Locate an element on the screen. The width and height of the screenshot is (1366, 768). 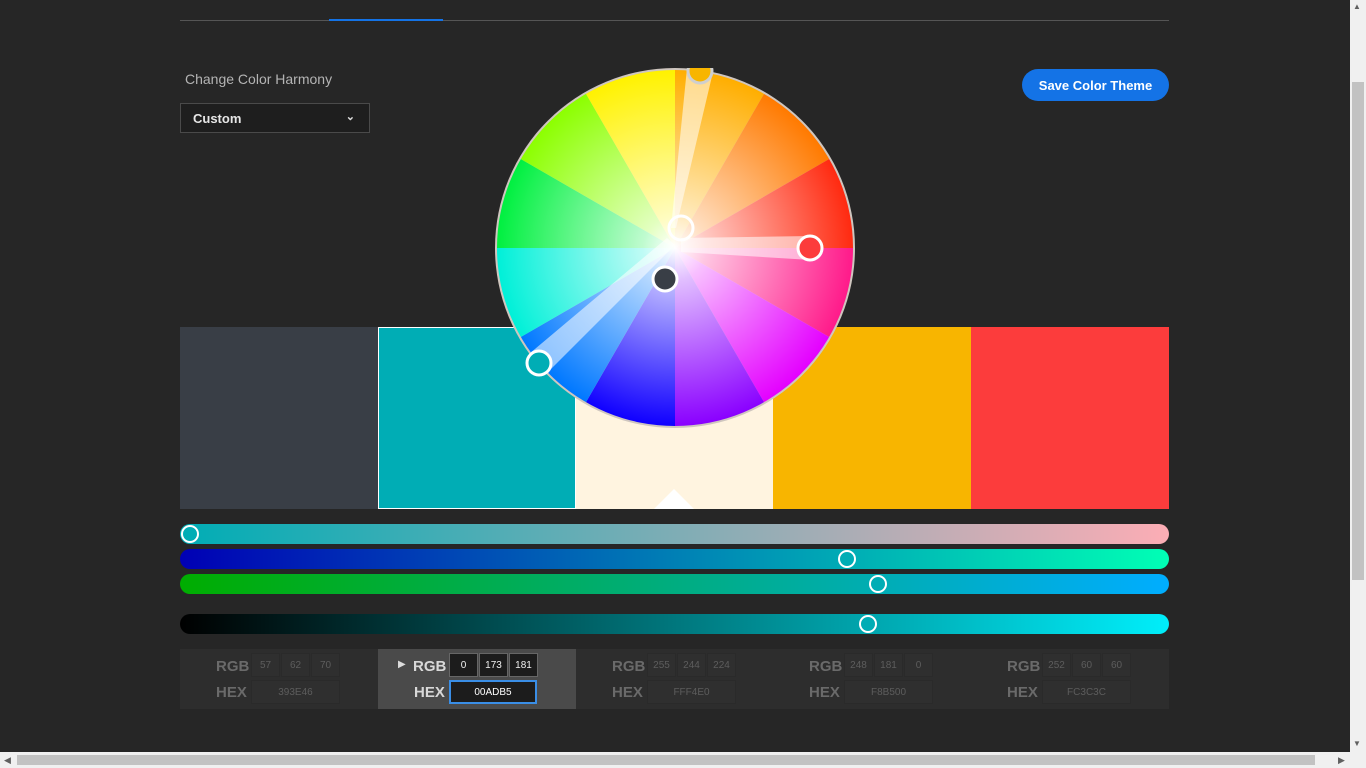
vertical-scrollbar: ▲ ▼ is located at coordinates (1358, 376).